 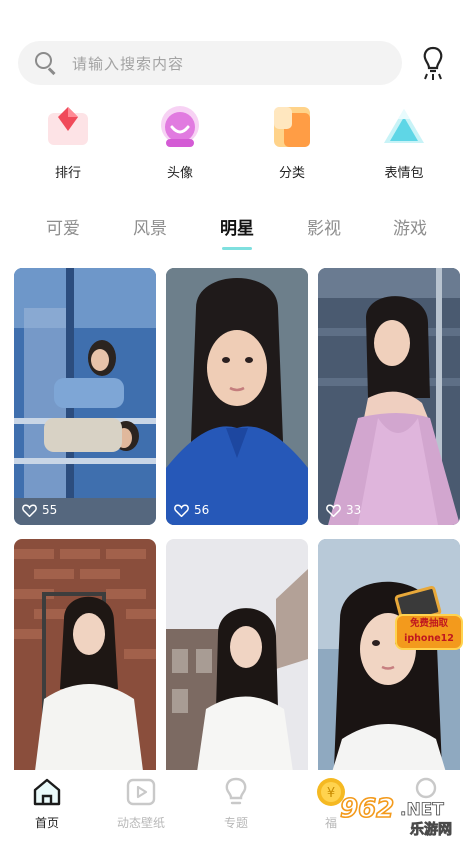 I want to click on like-count: 33, so click(x=343, y=510).